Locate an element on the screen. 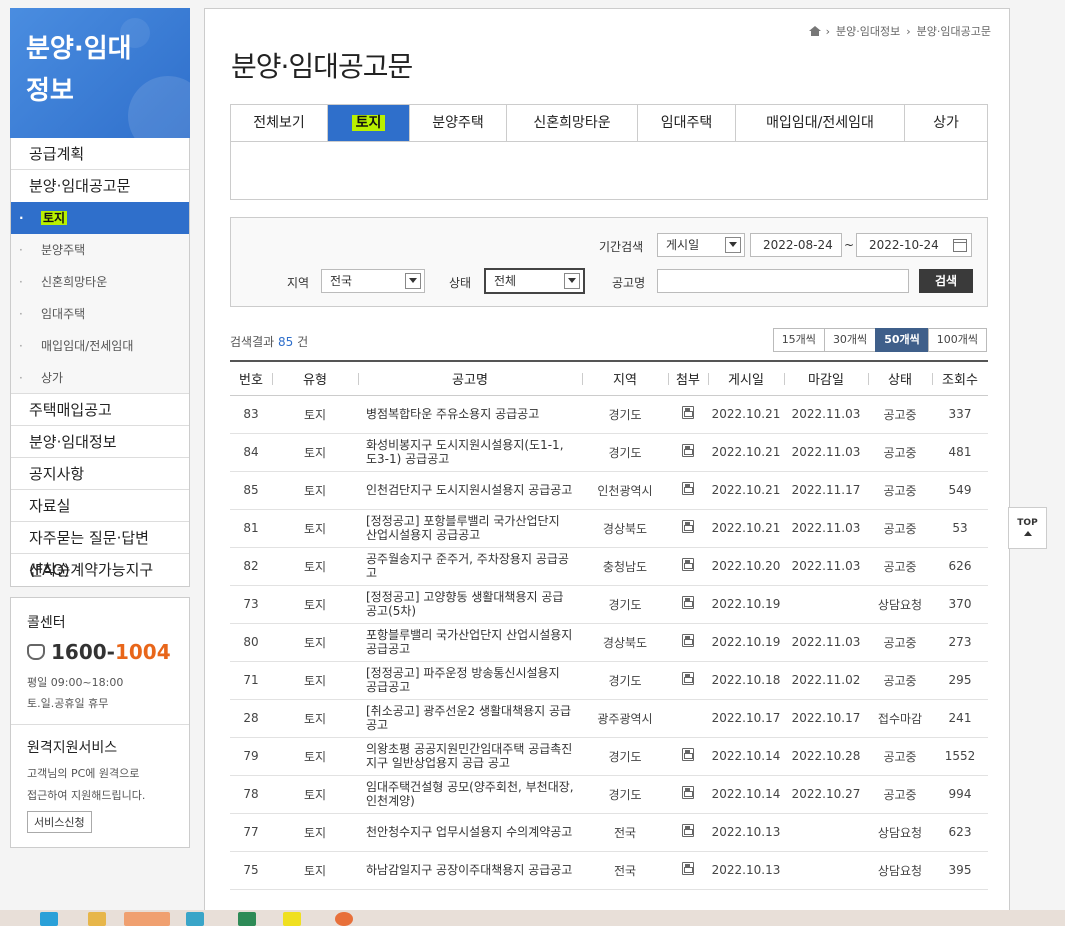  sidebar-item-sale-rent-notice: 분양·임대공고문 is located at coordinates (100, 186).